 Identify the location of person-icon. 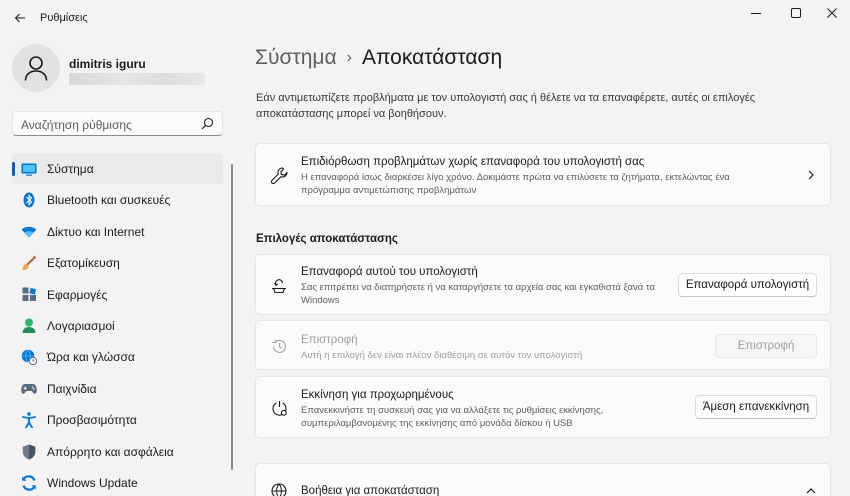
(36, 68).